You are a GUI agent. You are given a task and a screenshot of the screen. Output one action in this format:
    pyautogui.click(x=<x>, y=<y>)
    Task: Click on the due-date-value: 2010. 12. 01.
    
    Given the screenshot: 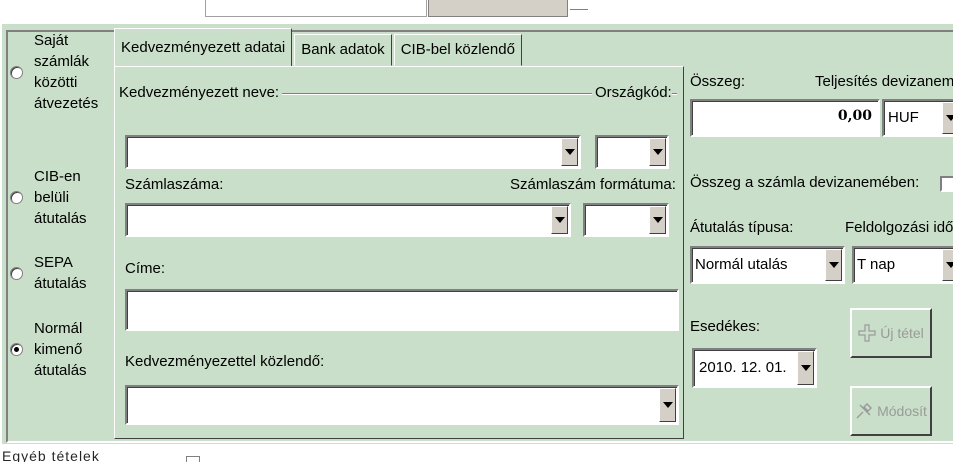 What is the action you would take?
    pyautogui.click(x=743, y=367)
    